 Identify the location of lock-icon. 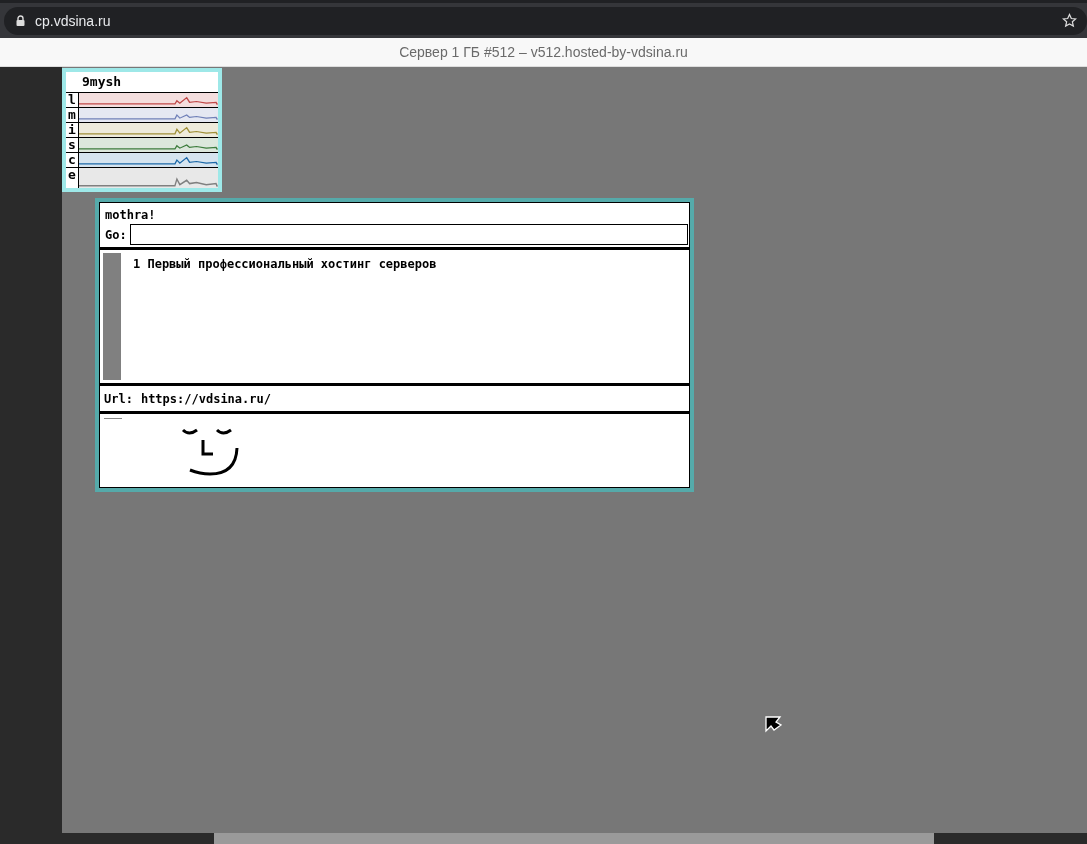
(20, 20).